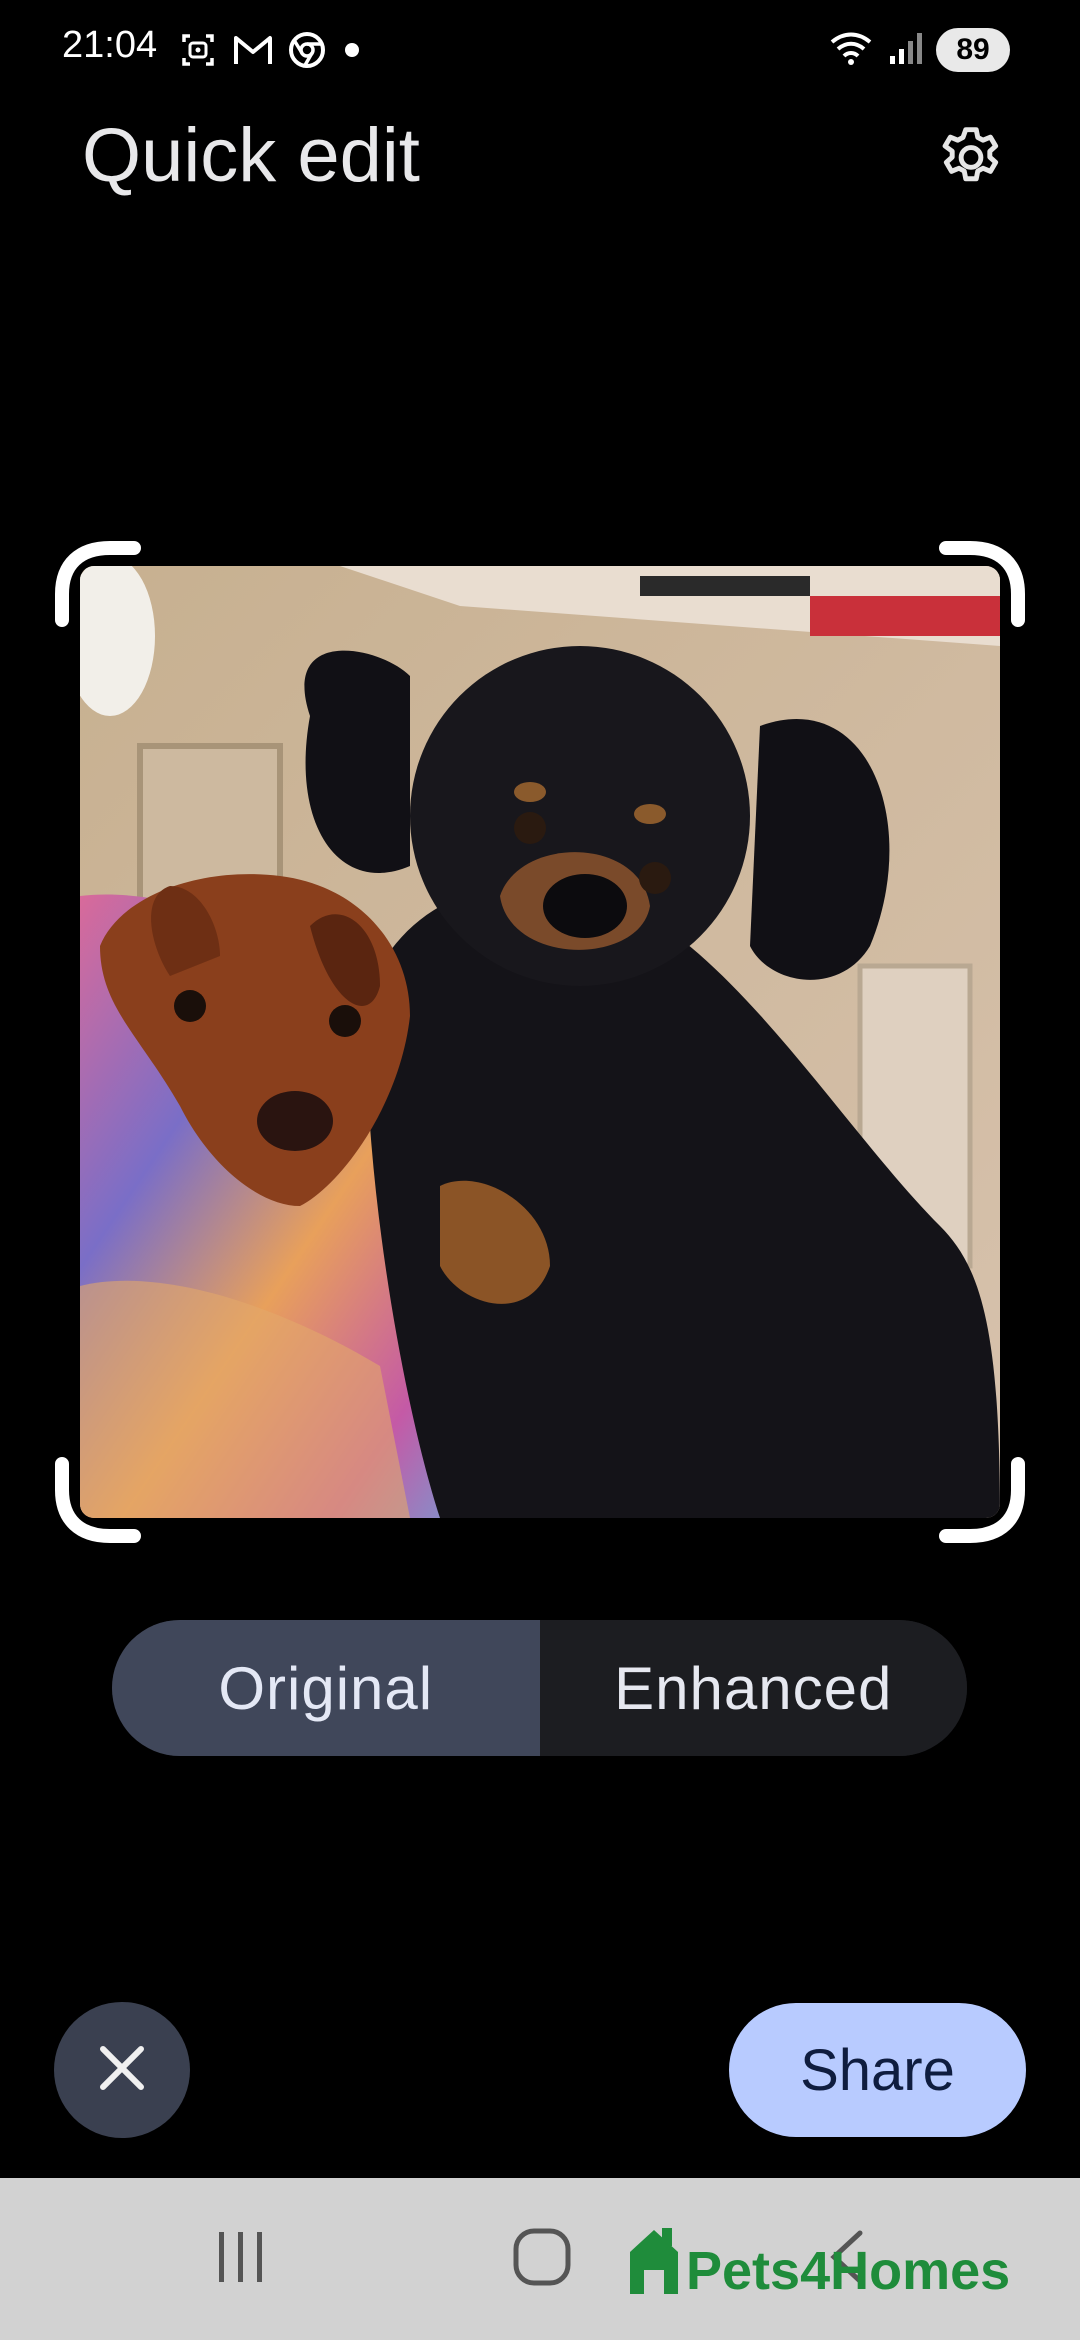 This screenshot has width=1080, height=2340. I want to click on home-button, so click(542, 2259).